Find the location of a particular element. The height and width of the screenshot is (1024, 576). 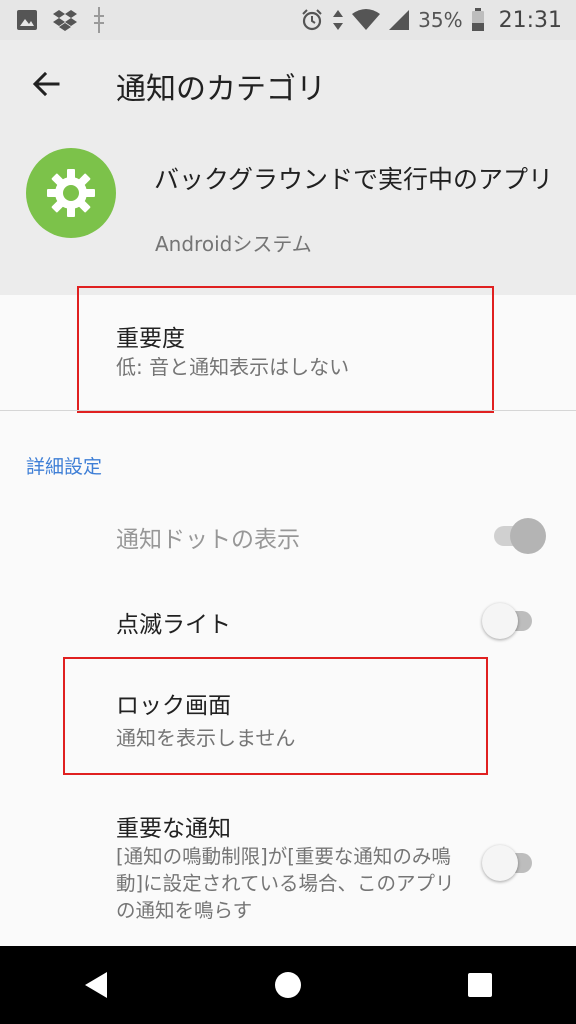

app-name: バックグラウンドで実行中のアプリ is located at coordinates (354, 179).